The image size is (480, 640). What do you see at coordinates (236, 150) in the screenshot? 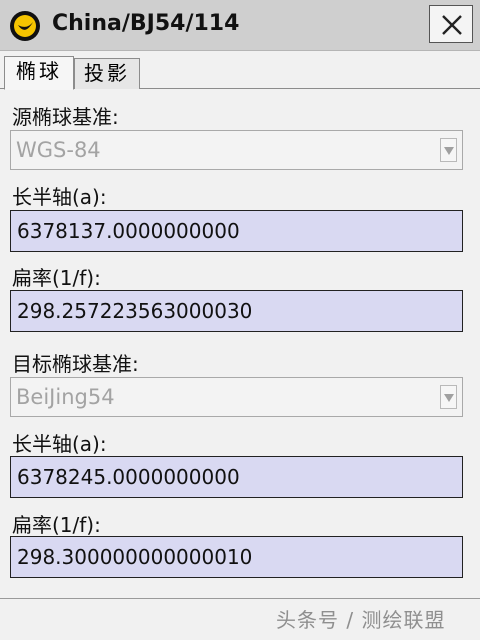
I see `source-datum-select: WGS-84` at bounding box center [236, 150].